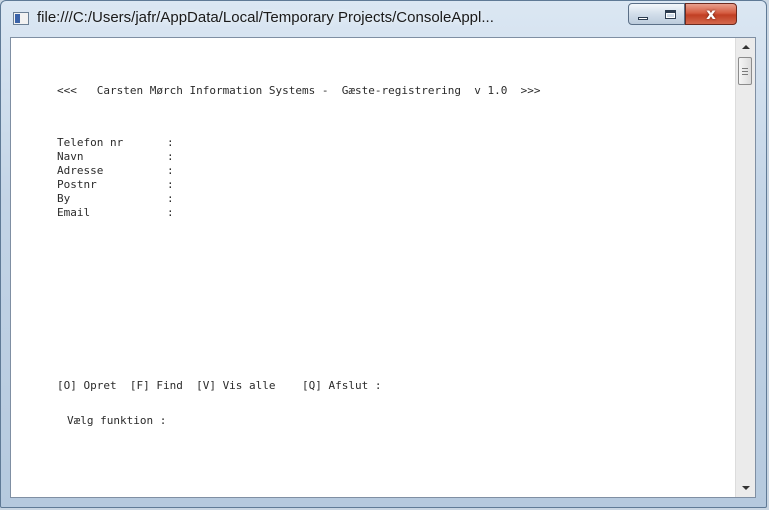 This screenshot has width=769, height=510. Describe the element at coordinates (643, 18) in the screenshot. I see `minimize-icon` at that location.